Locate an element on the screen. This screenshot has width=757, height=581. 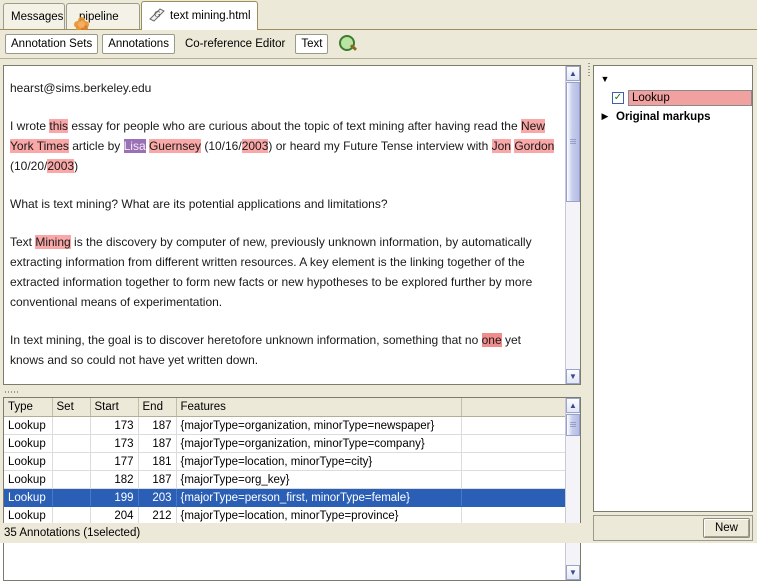
tree-item-original-markups: ▶ Original markups is located at coordinates (673, 116).